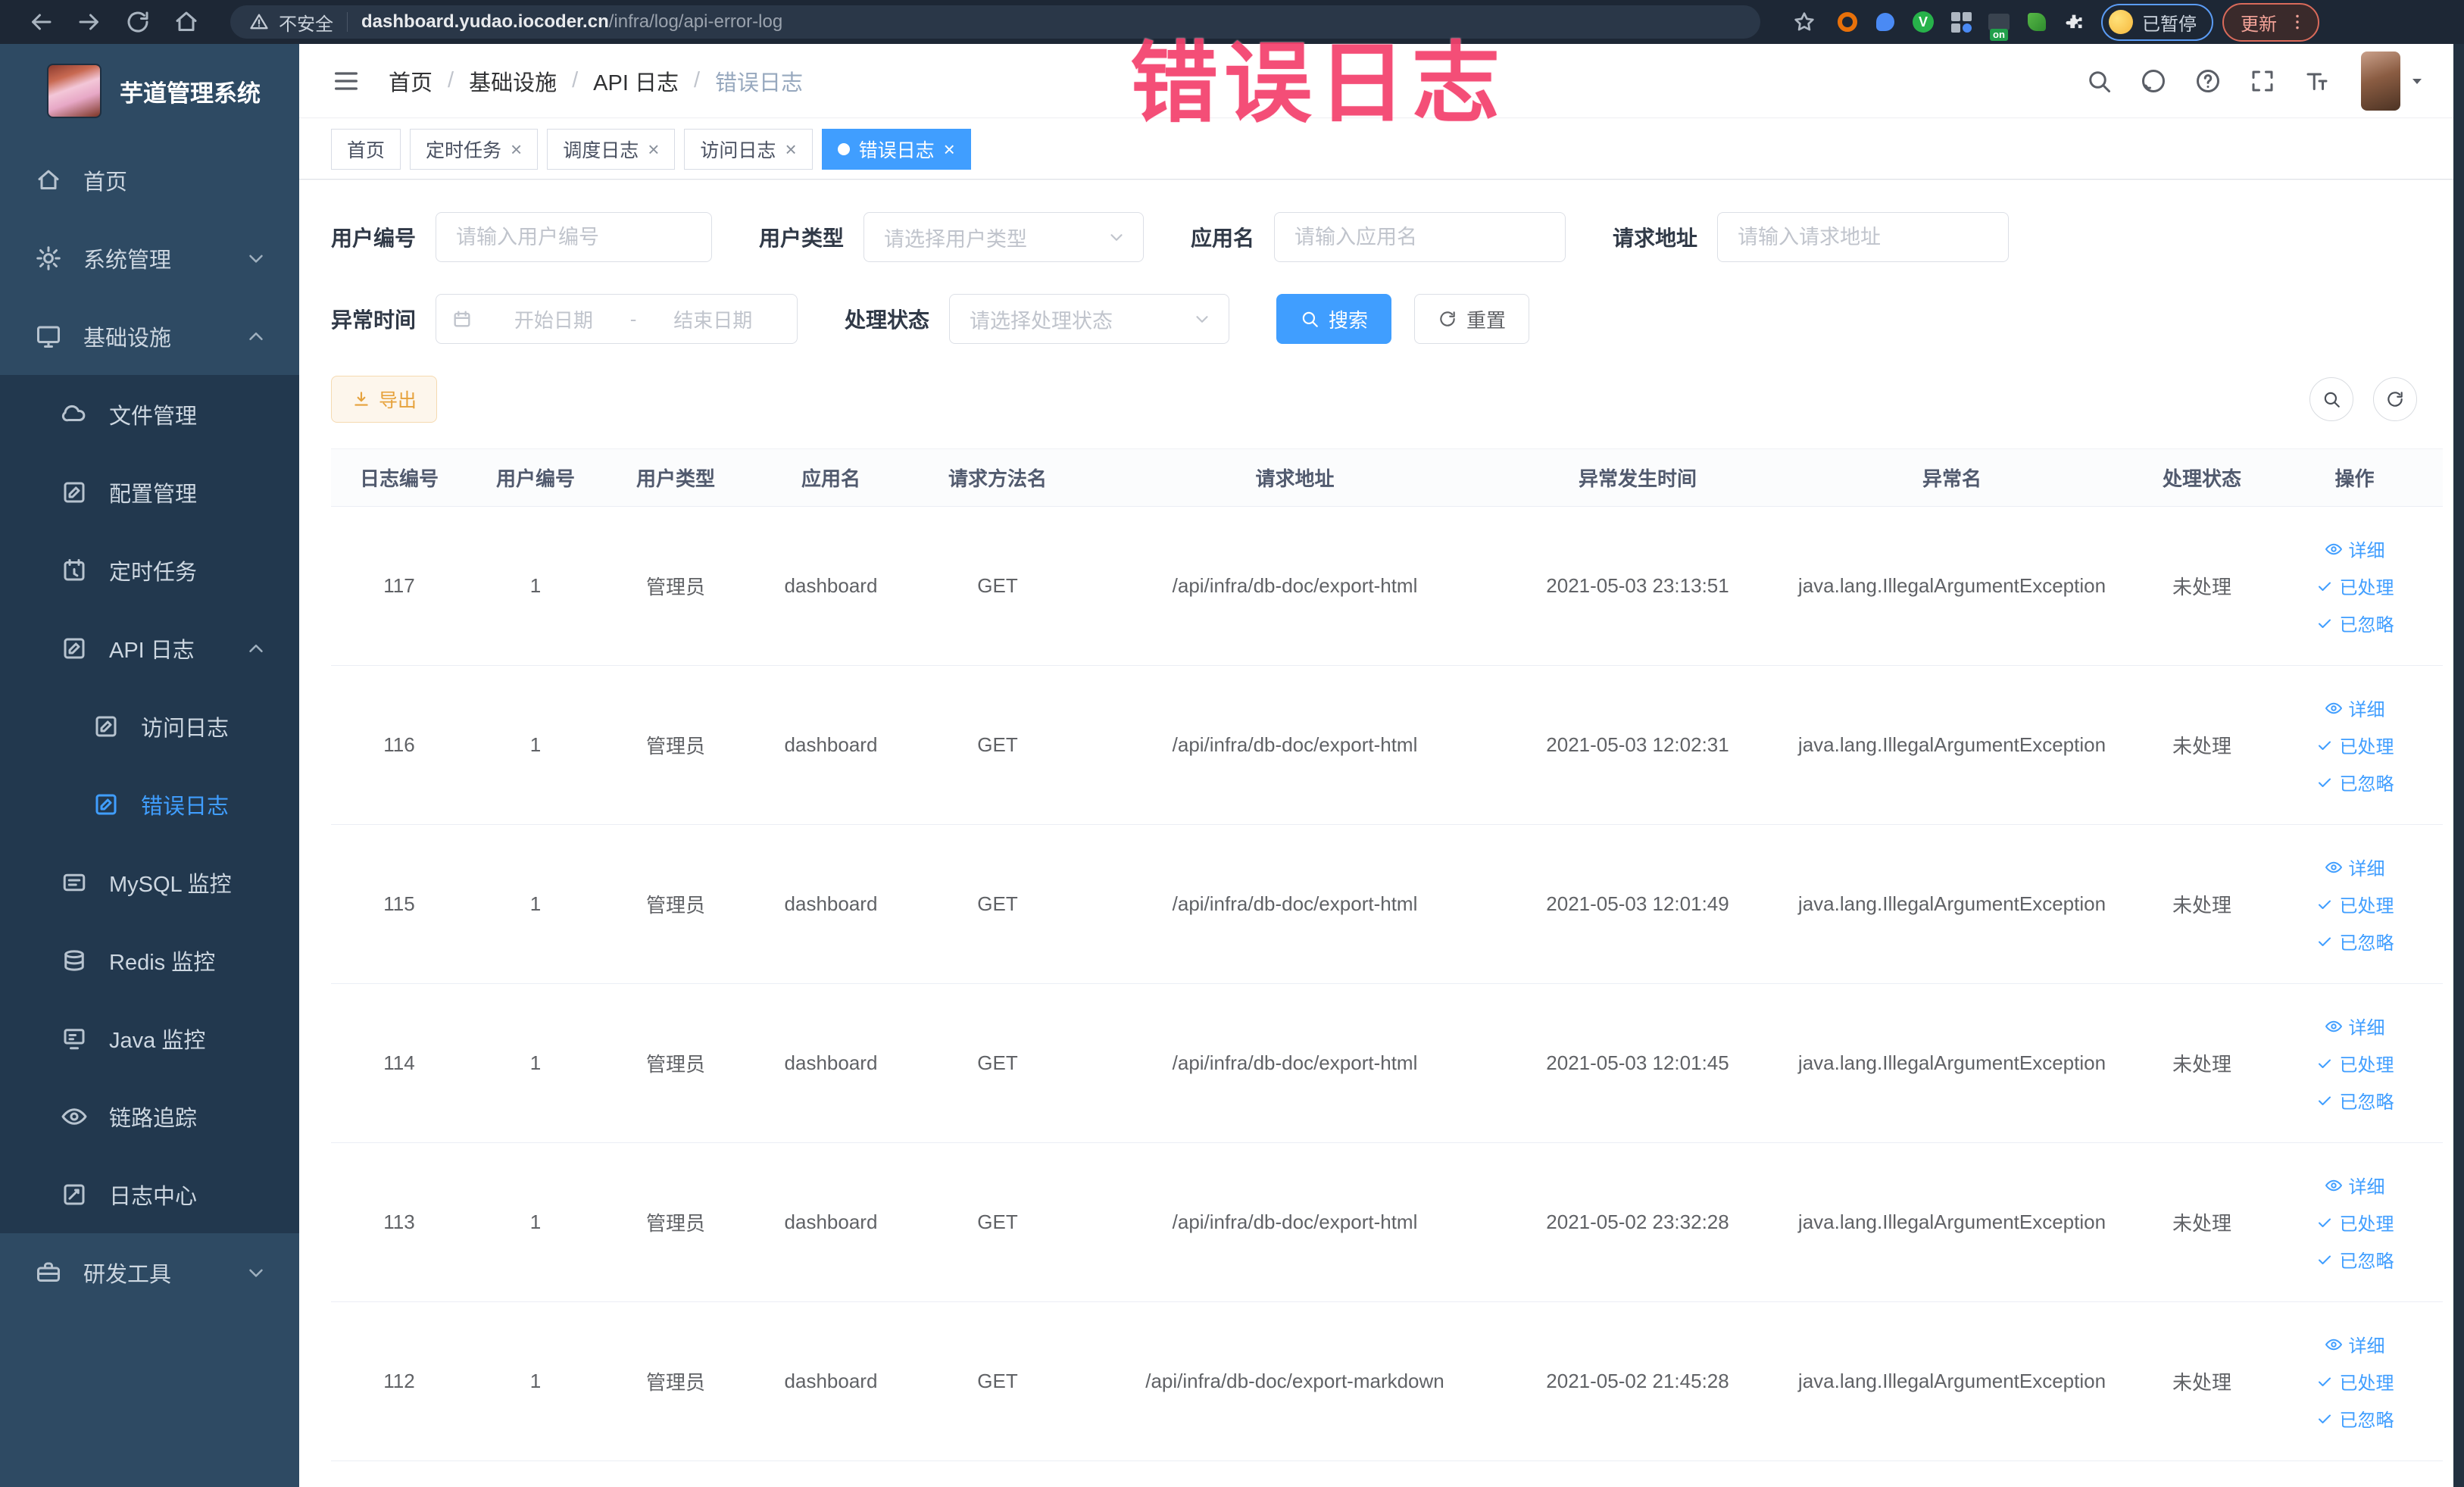 This screenshot has height=1487, width=2464. I want to click on browser-update-button: 更新, so click(2270, 22).